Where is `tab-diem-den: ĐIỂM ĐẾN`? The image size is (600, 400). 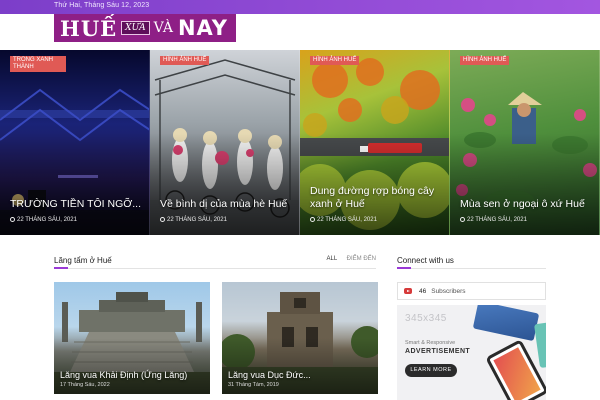 tab-diem-den: ĐIỂM ĐẾN is located at coordinates (361, 259).